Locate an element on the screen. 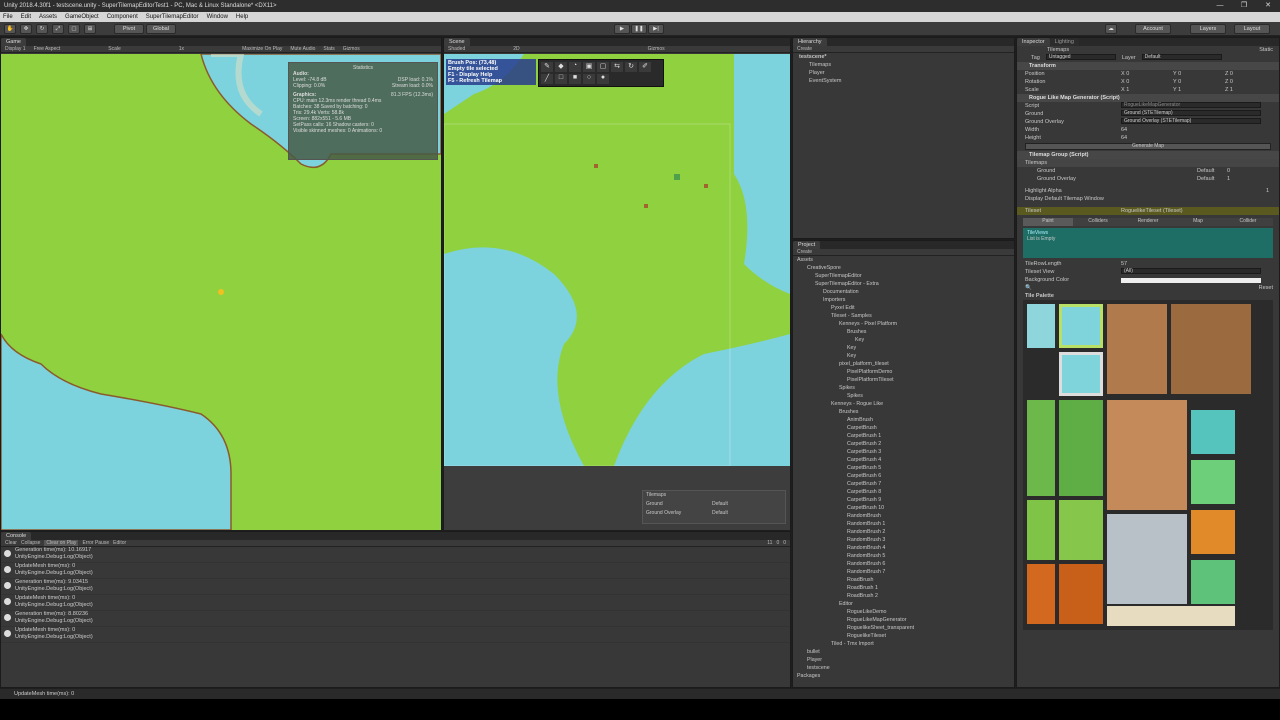  project-item: RoadBrush is located at coordinates (903, 580).